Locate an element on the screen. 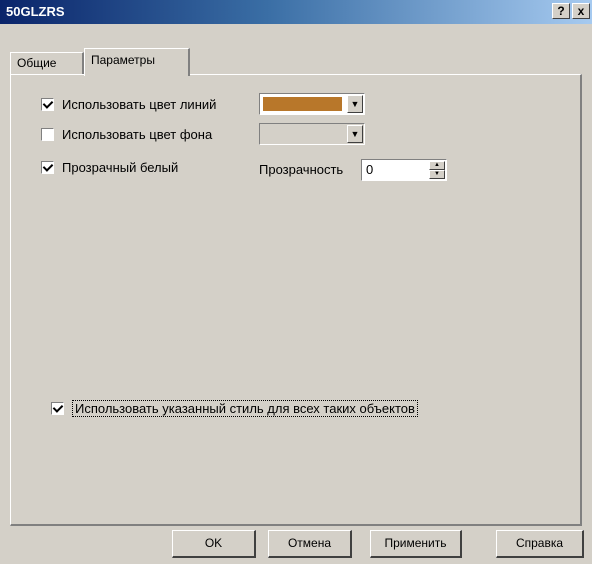 This screenshot has height=564, width=592. spin-down-icon: ▼ is located at coordinates (437, 174).